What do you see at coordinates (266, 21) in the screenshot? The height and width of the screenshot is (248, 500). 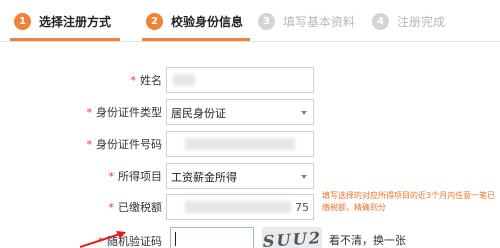 I see `step-3-number: 3` at bounding box center [266, 21].